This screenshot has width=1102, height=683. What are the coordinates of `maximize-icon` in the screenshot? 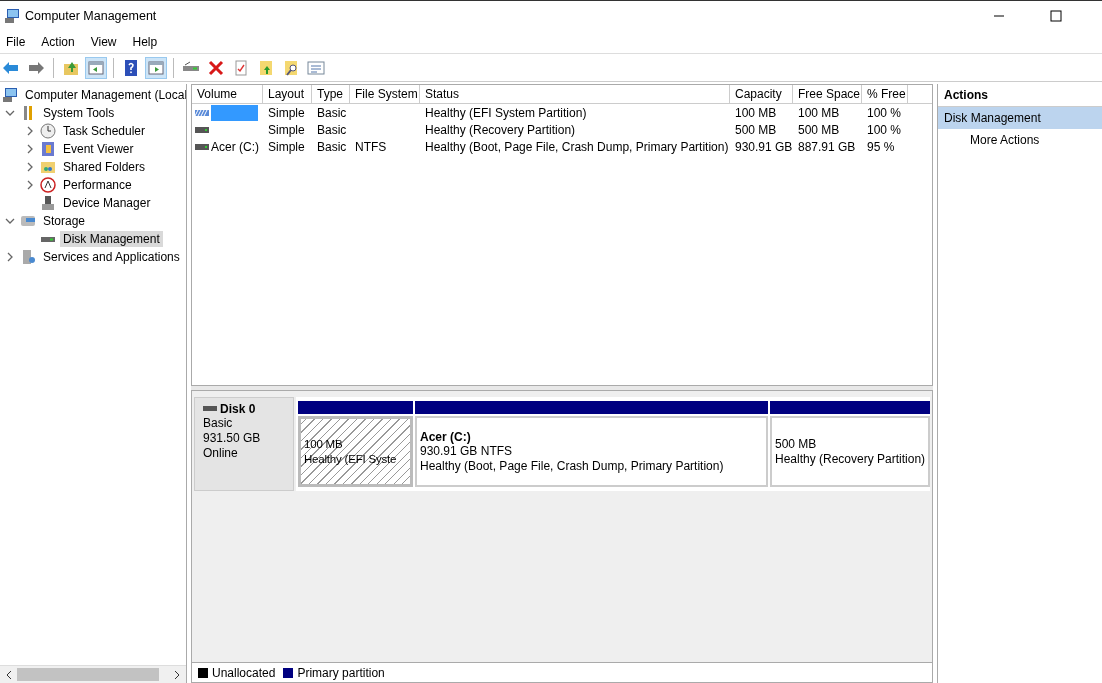 It's located at (1056, 16).